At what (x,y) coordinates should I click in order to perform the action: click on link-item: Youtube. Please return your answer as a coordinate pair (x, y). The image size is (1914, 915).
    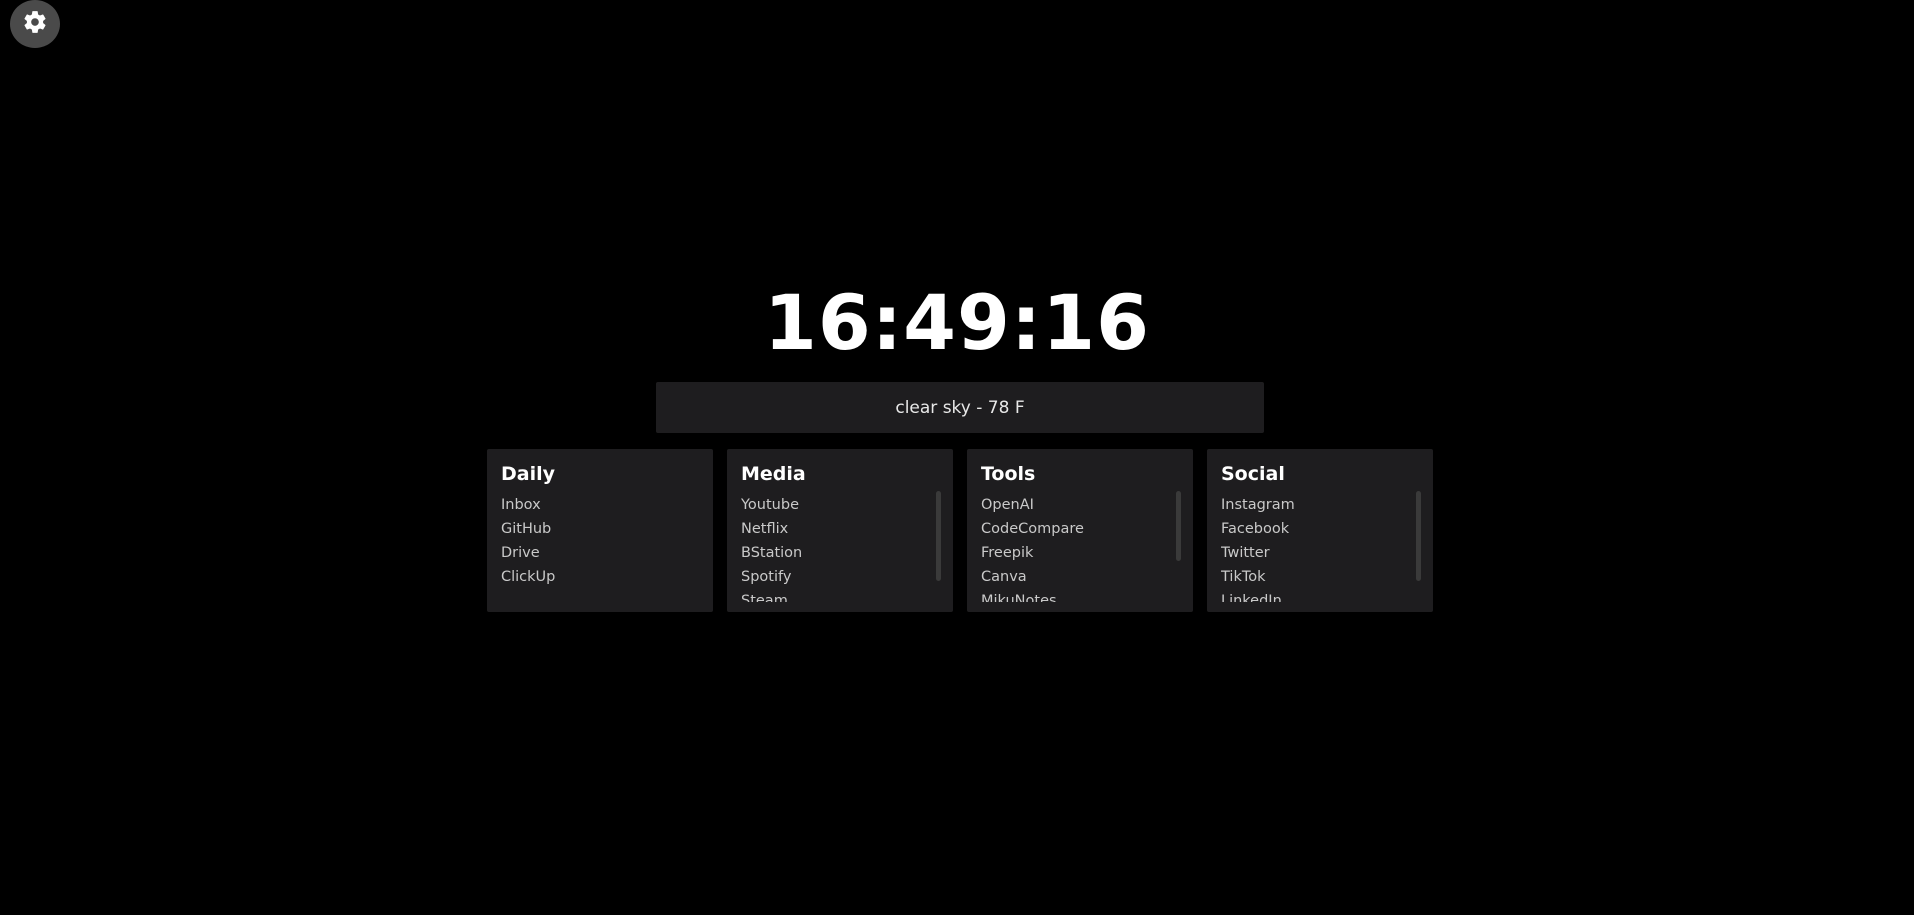
    Looking at the image, I should click on (840, 505).